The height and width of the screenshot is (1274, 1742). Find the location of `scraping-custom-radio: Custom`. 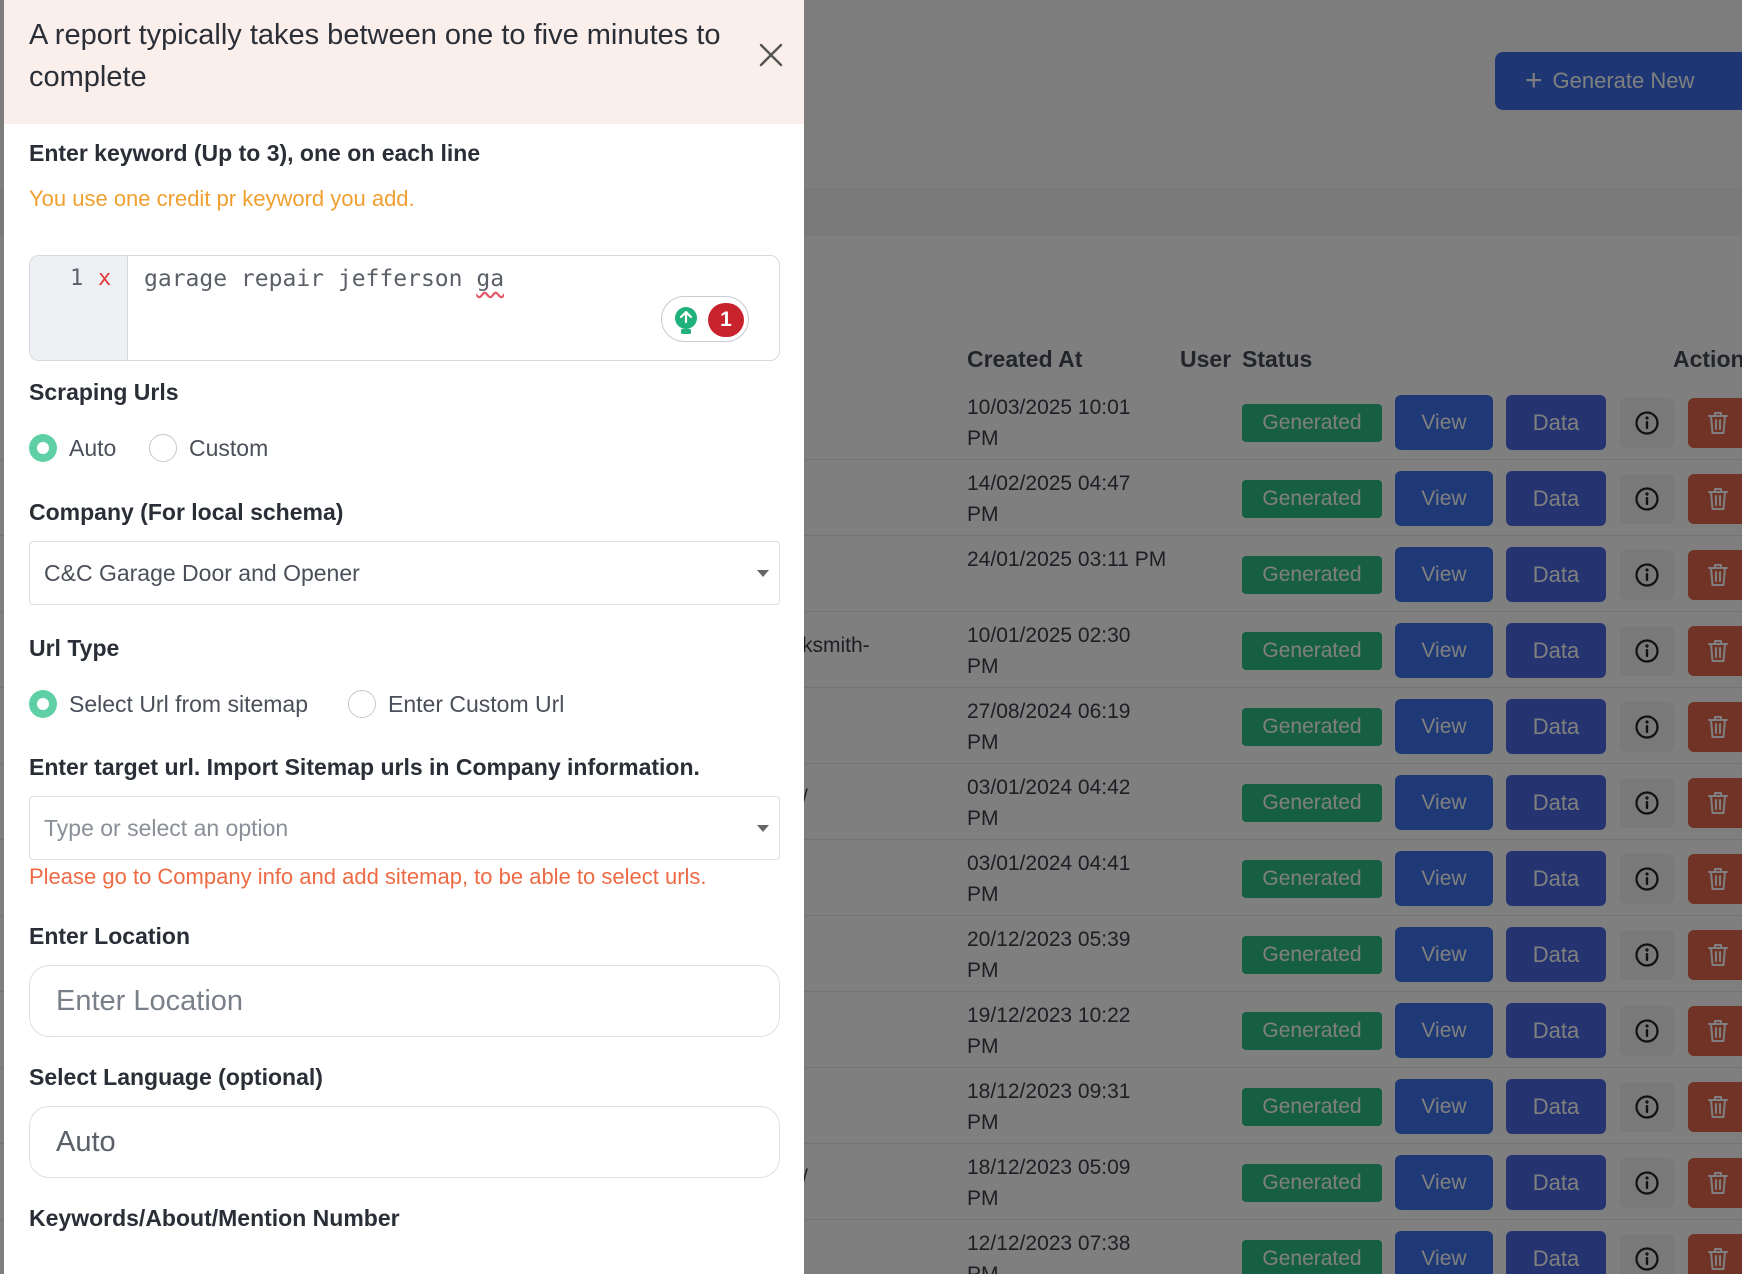

scraping-custom-radio: Custom is located at coordinates (208, 448).